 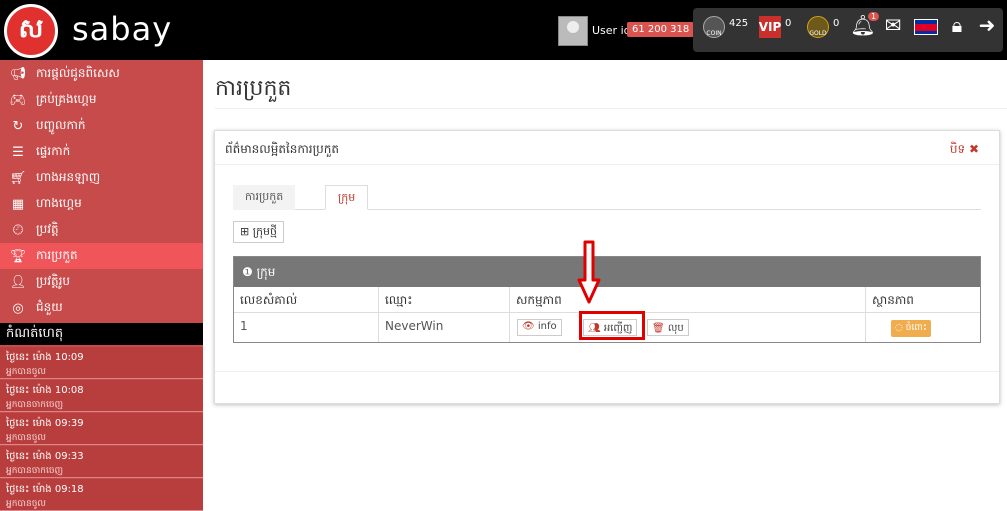 What do you see at coordinates (101, 282) in the screenshot?
I see `sidebar-item-profile: 👤︎ ប្រវត្តិរូប` at bounding box center [101, 282].